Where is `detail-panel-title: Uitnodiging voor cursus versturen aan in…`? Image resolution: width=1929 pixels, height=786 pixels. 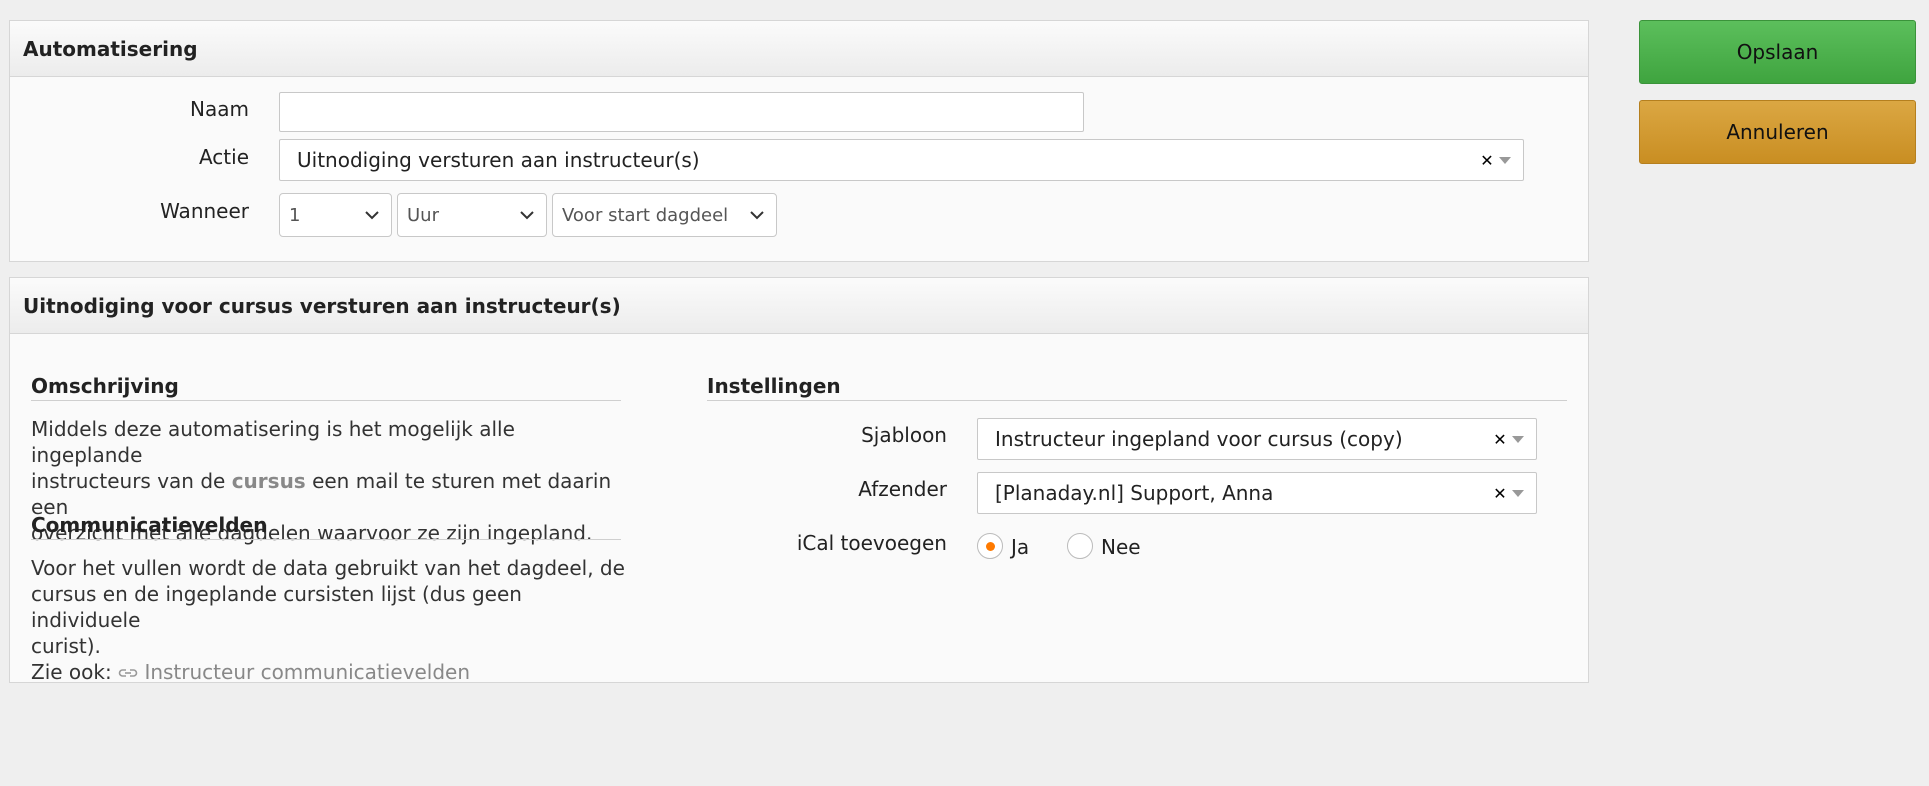 detail-panel-title: Uitnodiging voor cursus versturen aan in… is located at coordinates (799, 306).